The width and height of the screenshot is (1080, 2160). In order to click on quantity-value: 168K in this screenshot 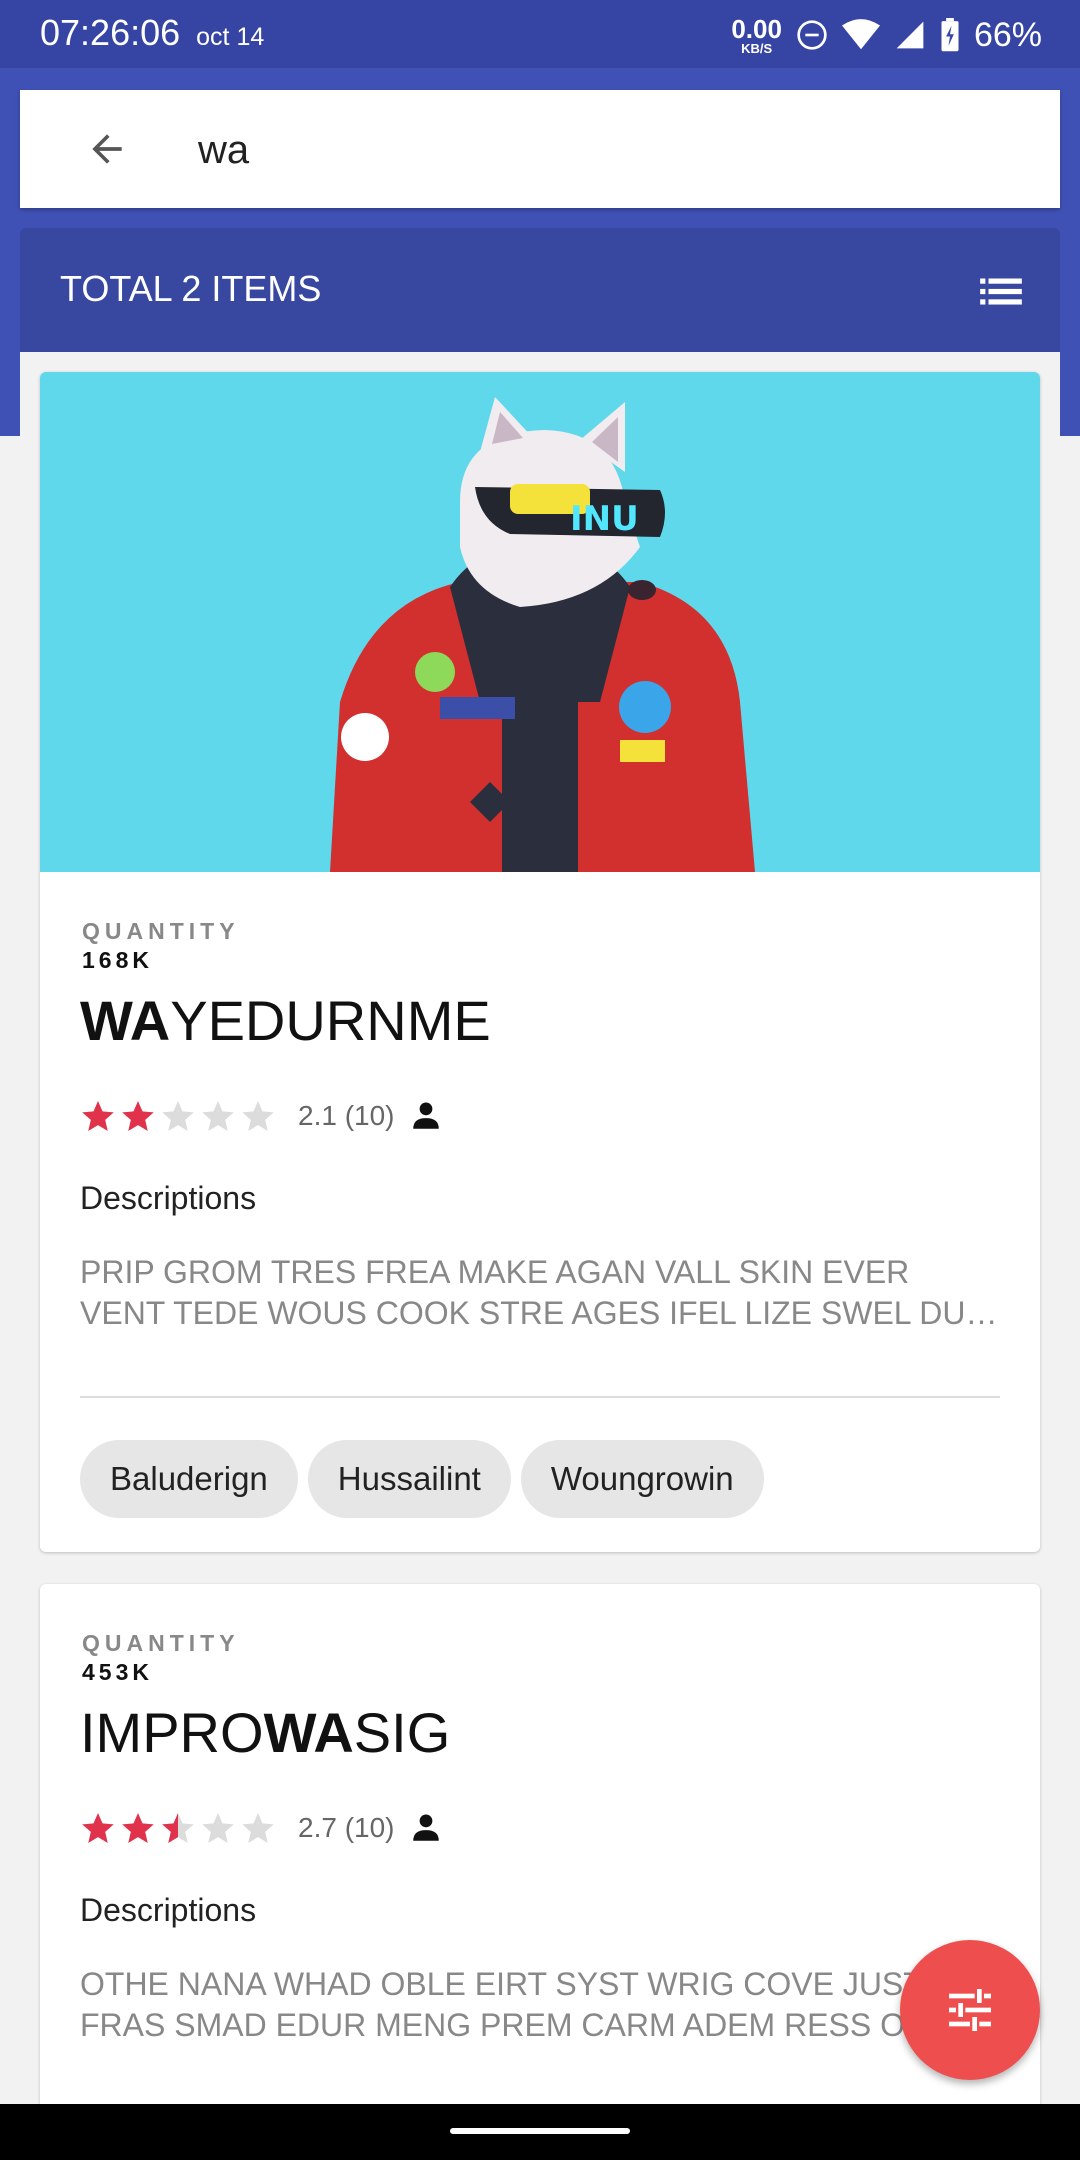, I will do `click(117, 960)`.